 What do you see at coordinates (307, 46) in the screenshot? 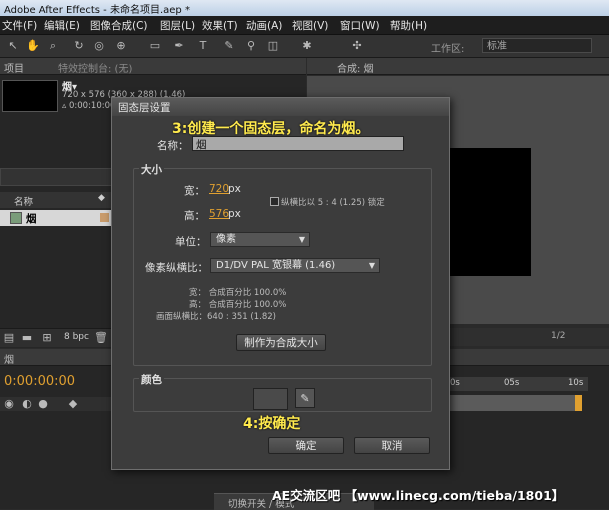
I see `puppet-tool-icon: ✱` at bounding box center [307, 46].